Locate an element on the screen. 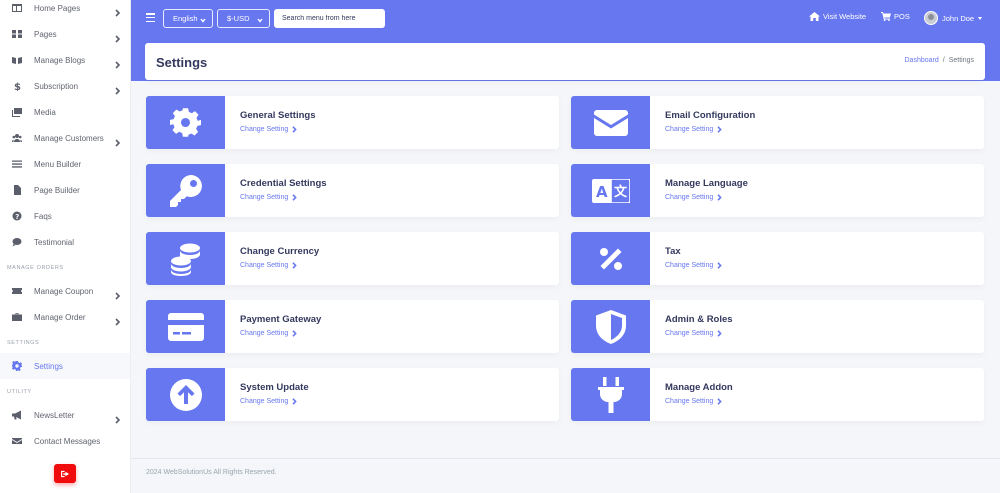  grid-icon is located at coordinates (17, 34).